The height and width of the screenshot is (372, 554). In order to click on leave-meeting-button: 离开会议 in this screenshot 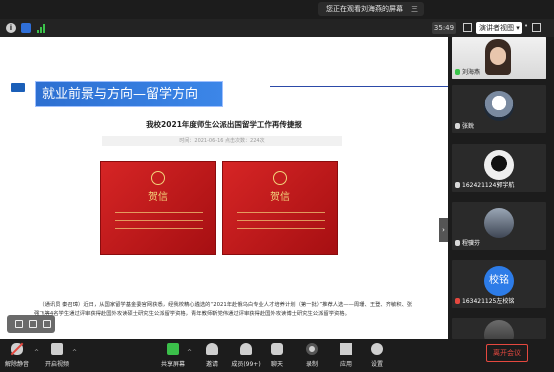, I will do `click(507, 353)`.